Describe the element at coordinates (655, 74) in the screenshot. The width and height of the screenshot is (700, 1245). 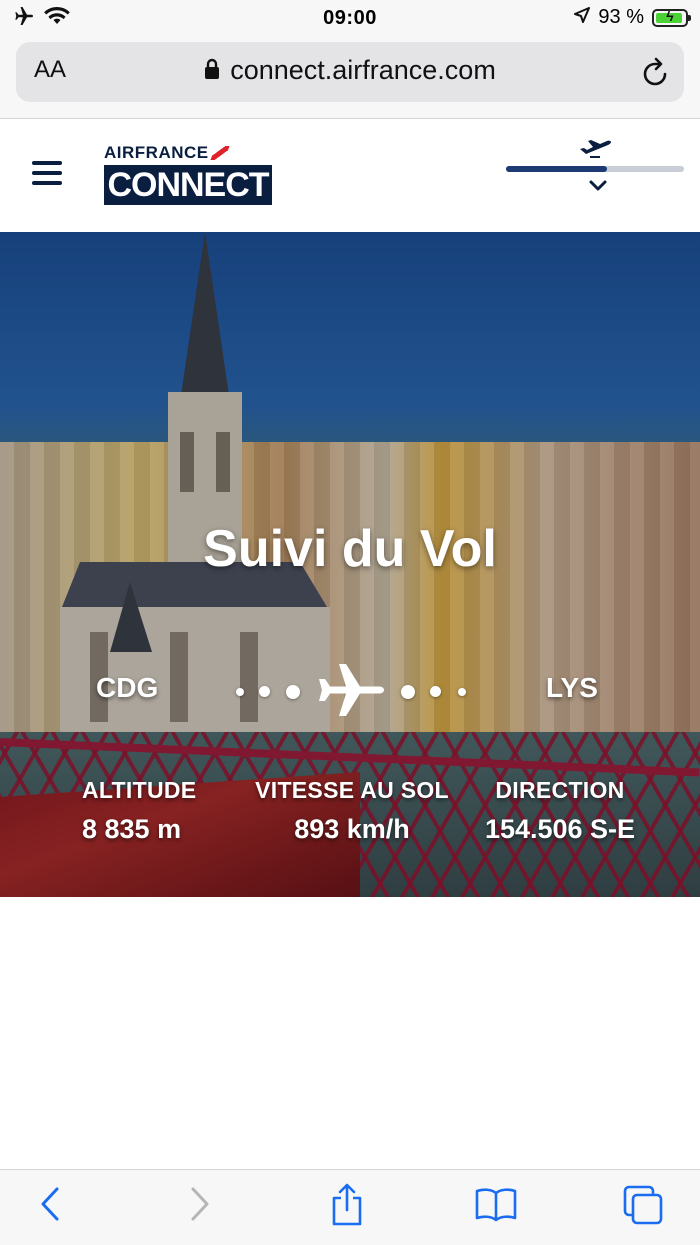
I see `reload-icon` at that location.